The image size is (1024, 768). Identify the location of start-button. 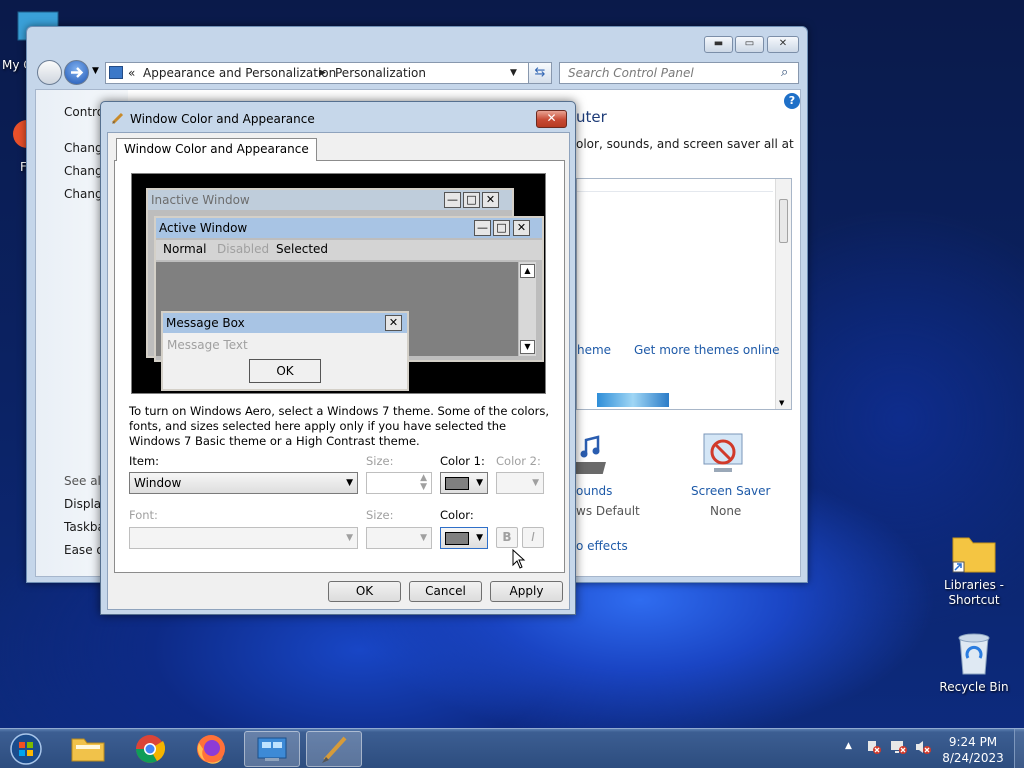
(26, 749).